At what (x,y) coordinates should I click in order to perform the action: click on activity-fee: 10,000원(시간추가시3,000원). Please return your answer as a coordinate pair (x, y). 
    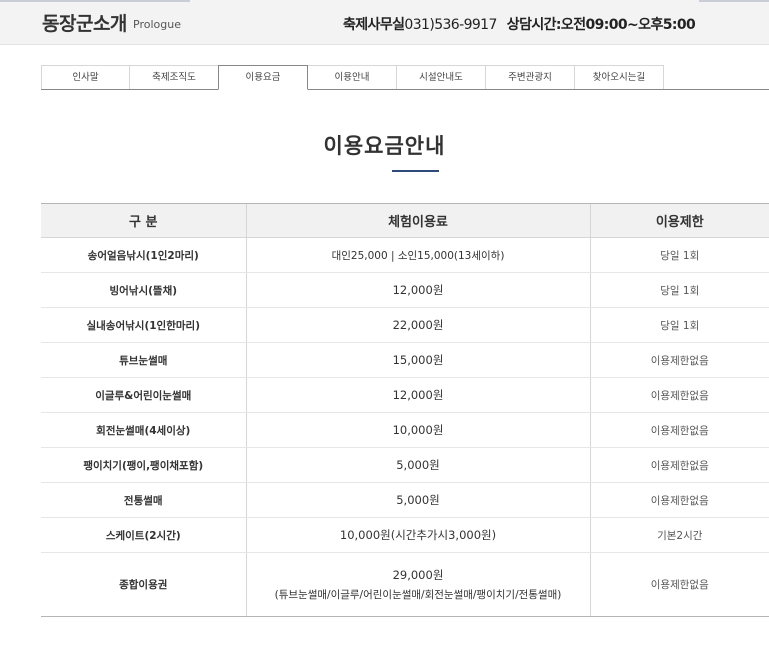
    Looking at the image, I should click on (417, 535).